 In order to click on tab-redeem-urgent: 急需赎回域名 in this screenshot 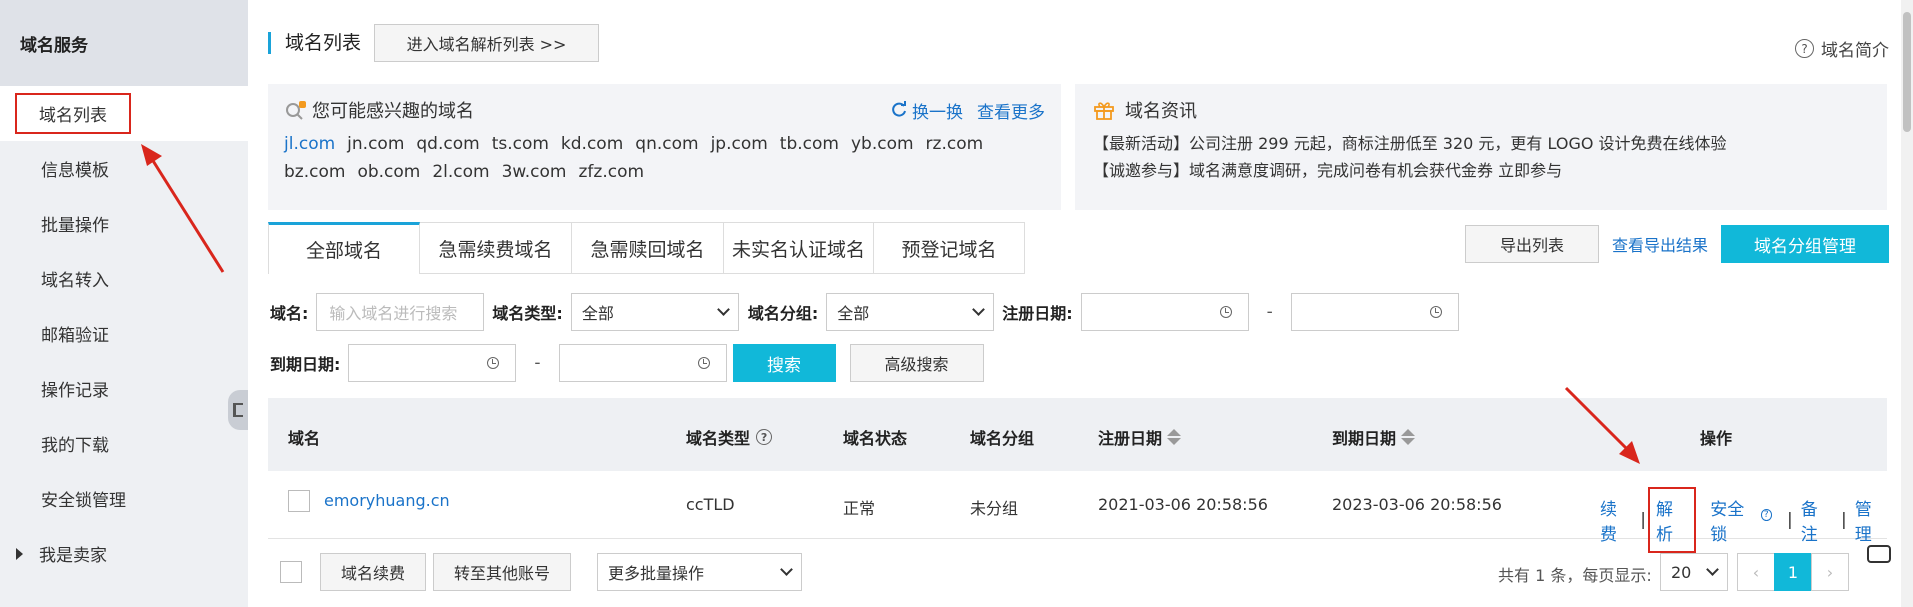, I will do `click(648, 248)`.